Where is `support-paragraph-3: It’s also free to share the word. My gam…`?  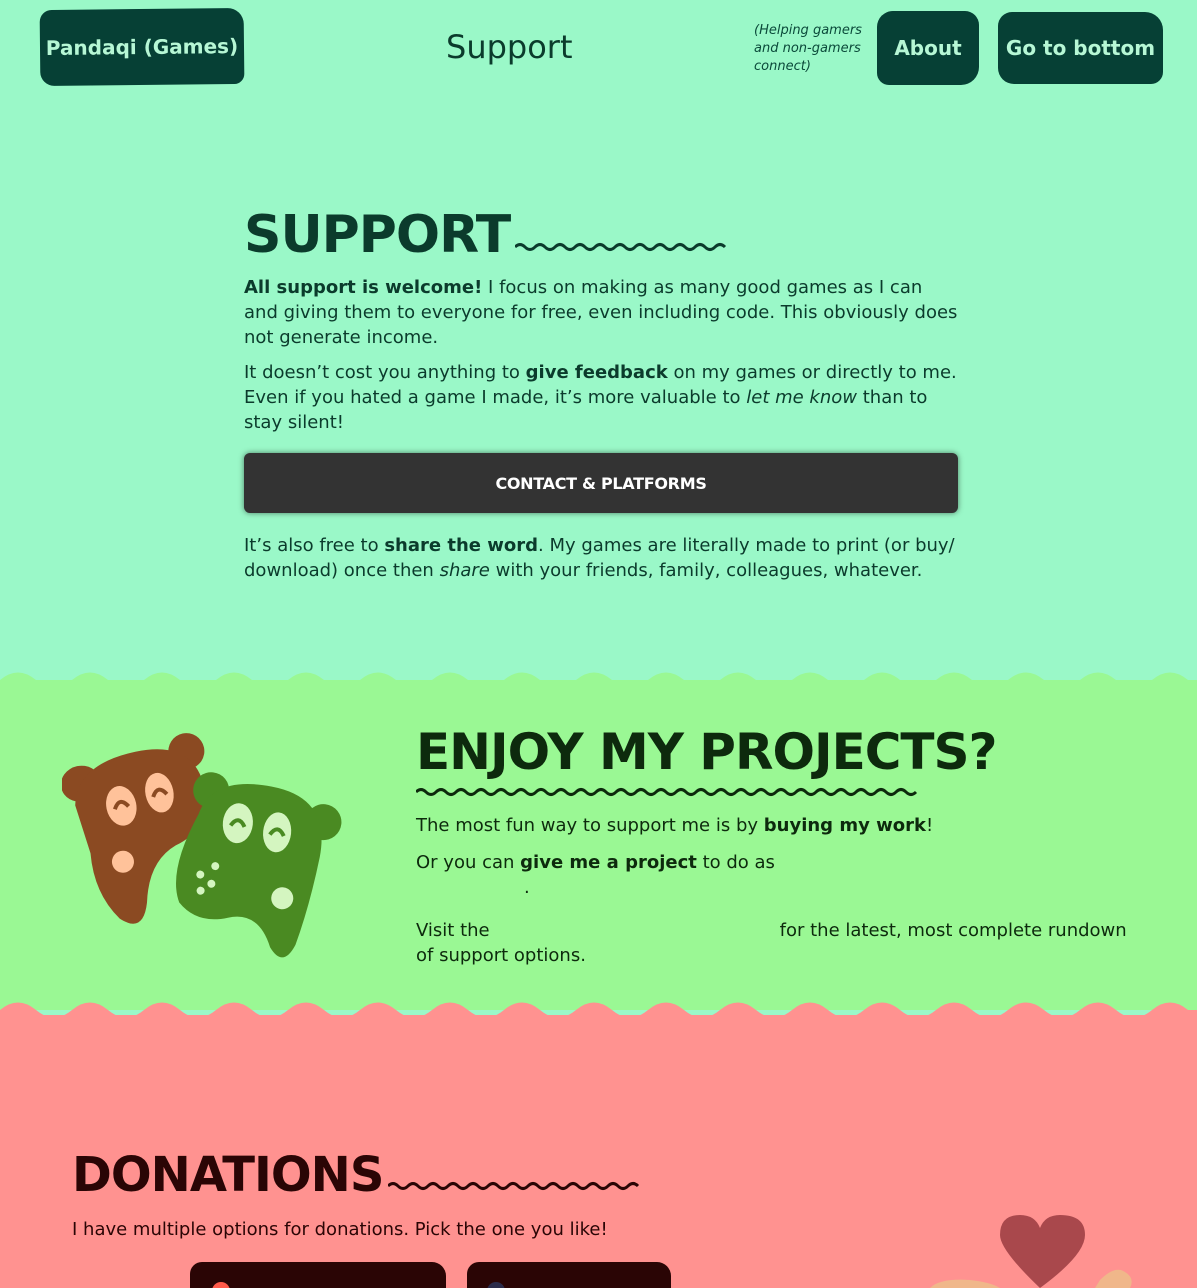 support-paragraph-3: It’s also free to share the word. My gam… is located at coordinates (599, 558).